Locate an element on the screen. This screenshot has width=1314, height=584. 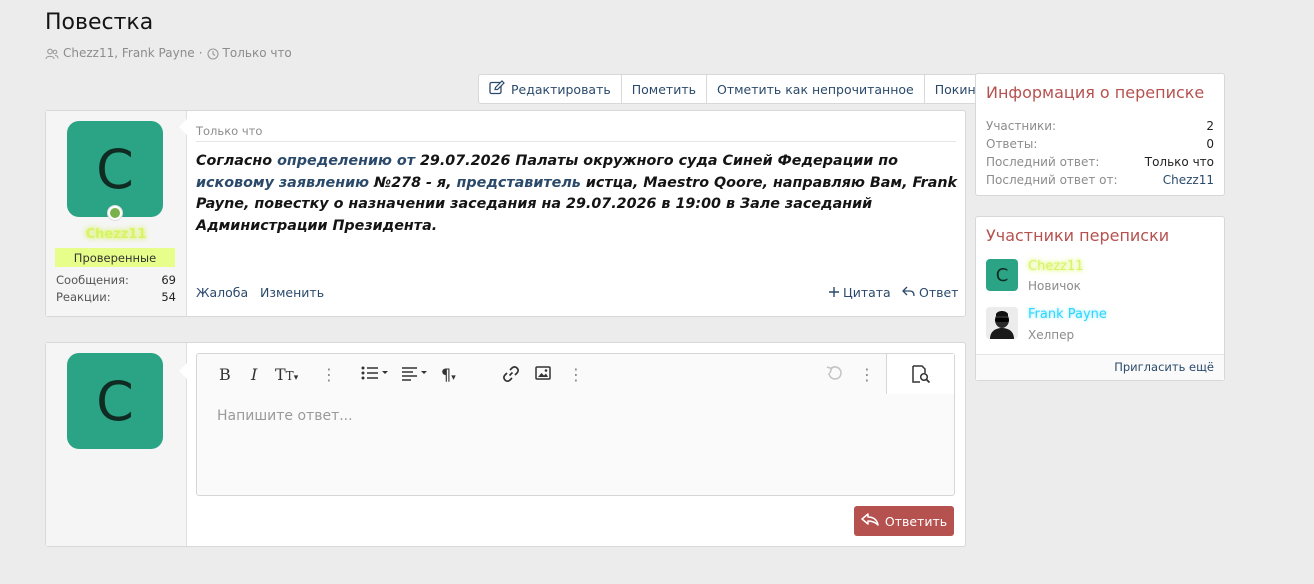
stat-reactions: Реакции: 54 is located at coordinates (116, 297).